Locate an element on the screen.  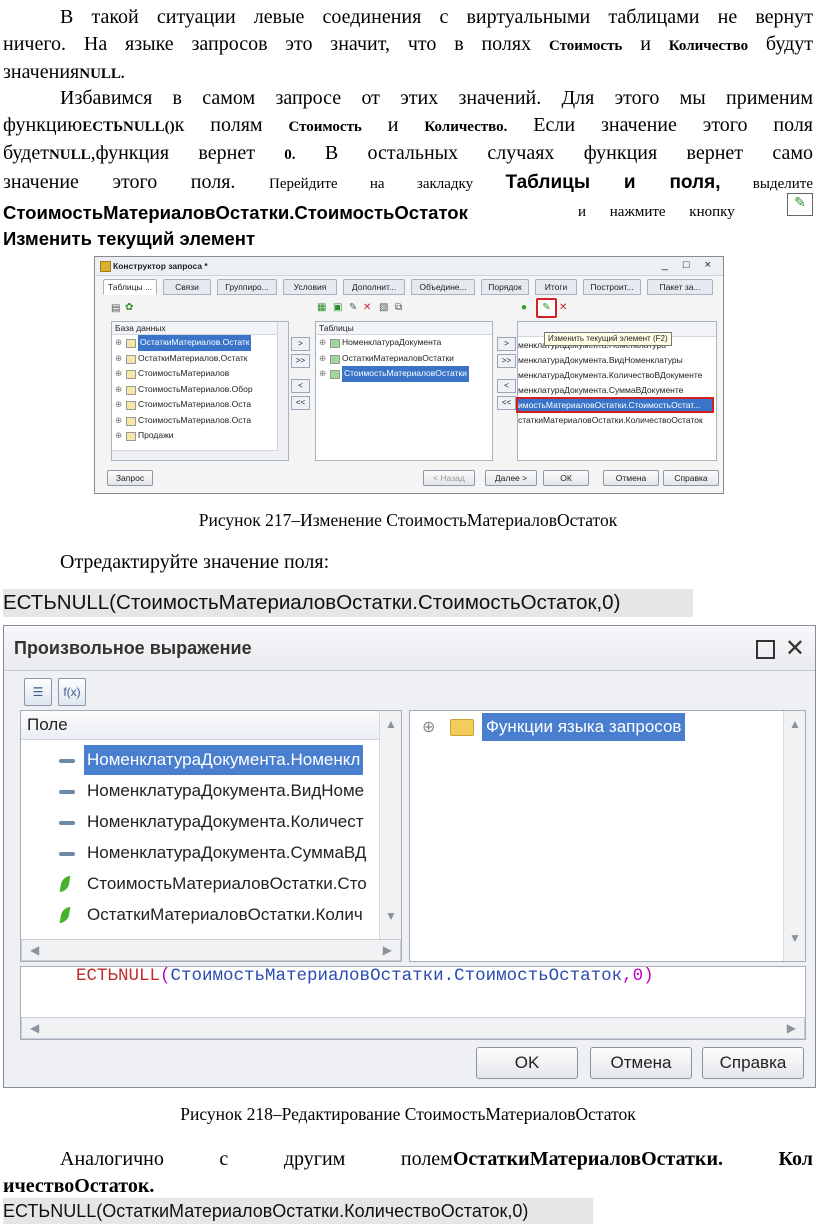
move-right-button: > is located at coordinates (300, 344).